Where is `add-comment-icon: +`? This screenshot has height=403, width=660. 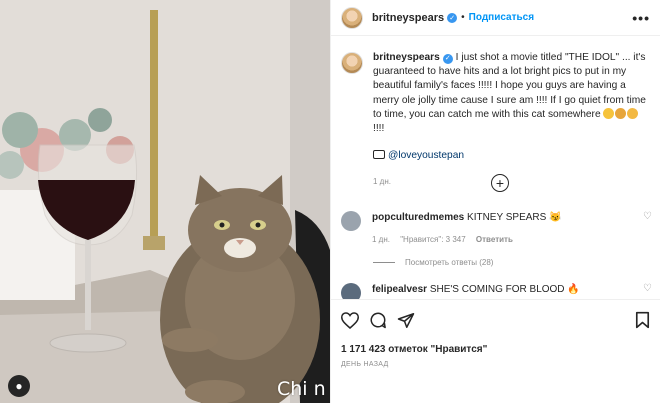
add-comment-icon: + is located at coordinates (500, 183).